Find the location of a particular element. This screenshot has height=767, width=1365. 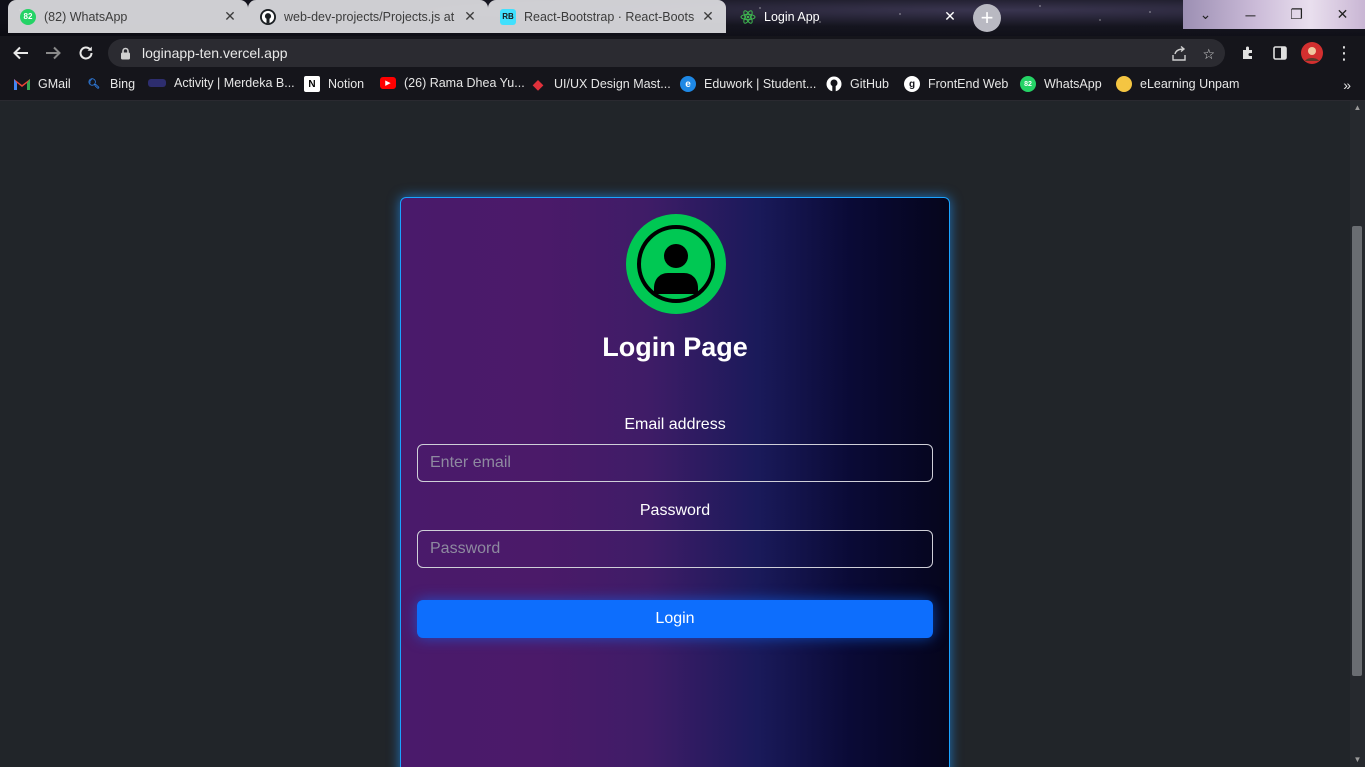

password-field is located at coordinates (675, 549).